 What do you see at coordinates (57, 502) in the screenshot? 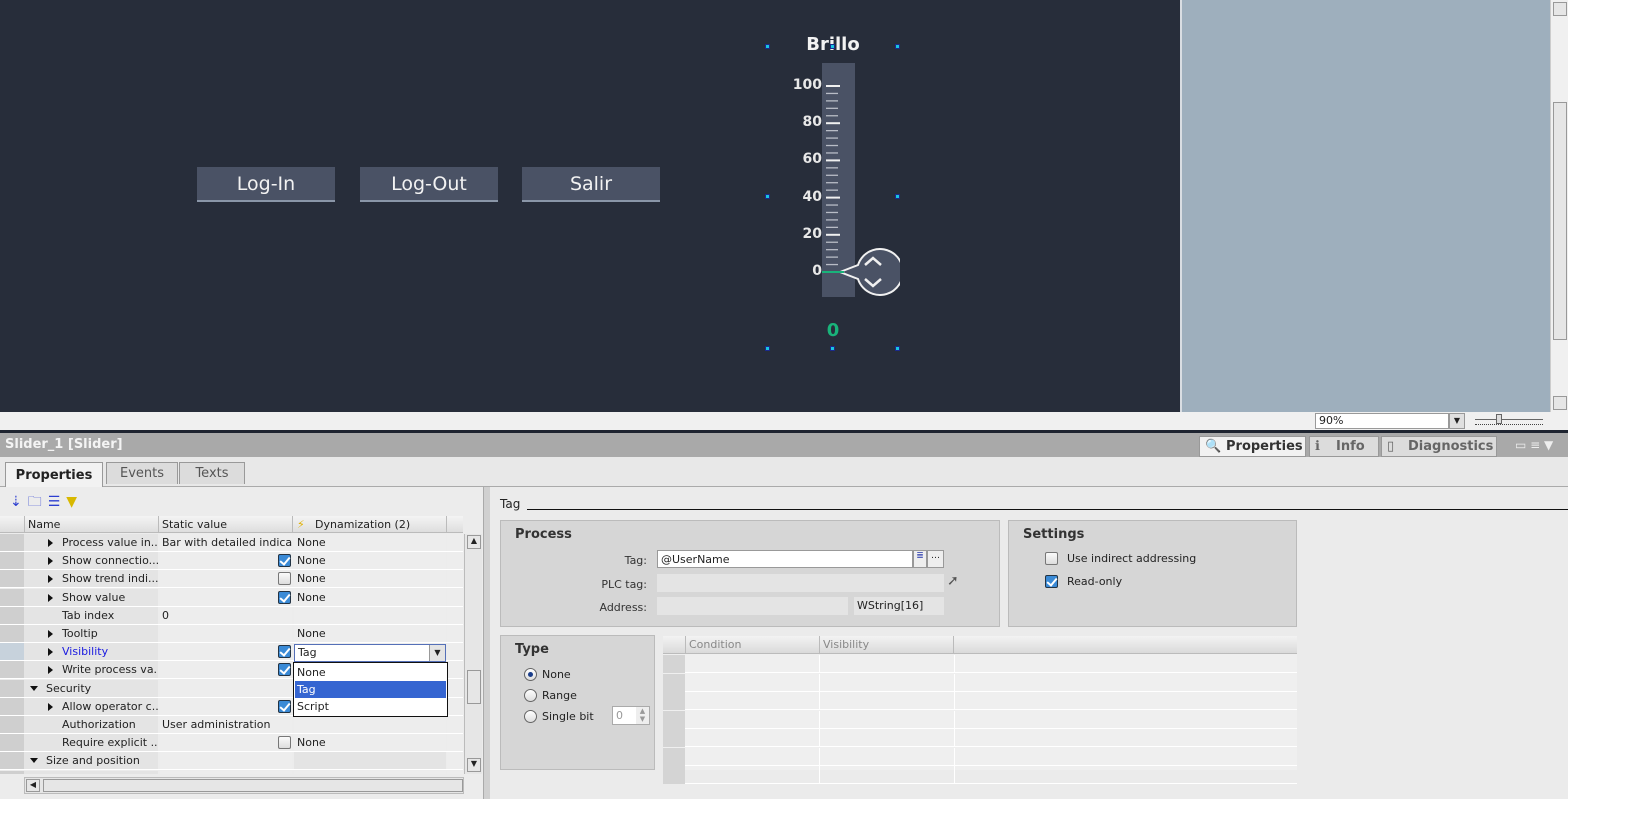
I see `list-view-icon: ☰` at bounding box center [57, 502].